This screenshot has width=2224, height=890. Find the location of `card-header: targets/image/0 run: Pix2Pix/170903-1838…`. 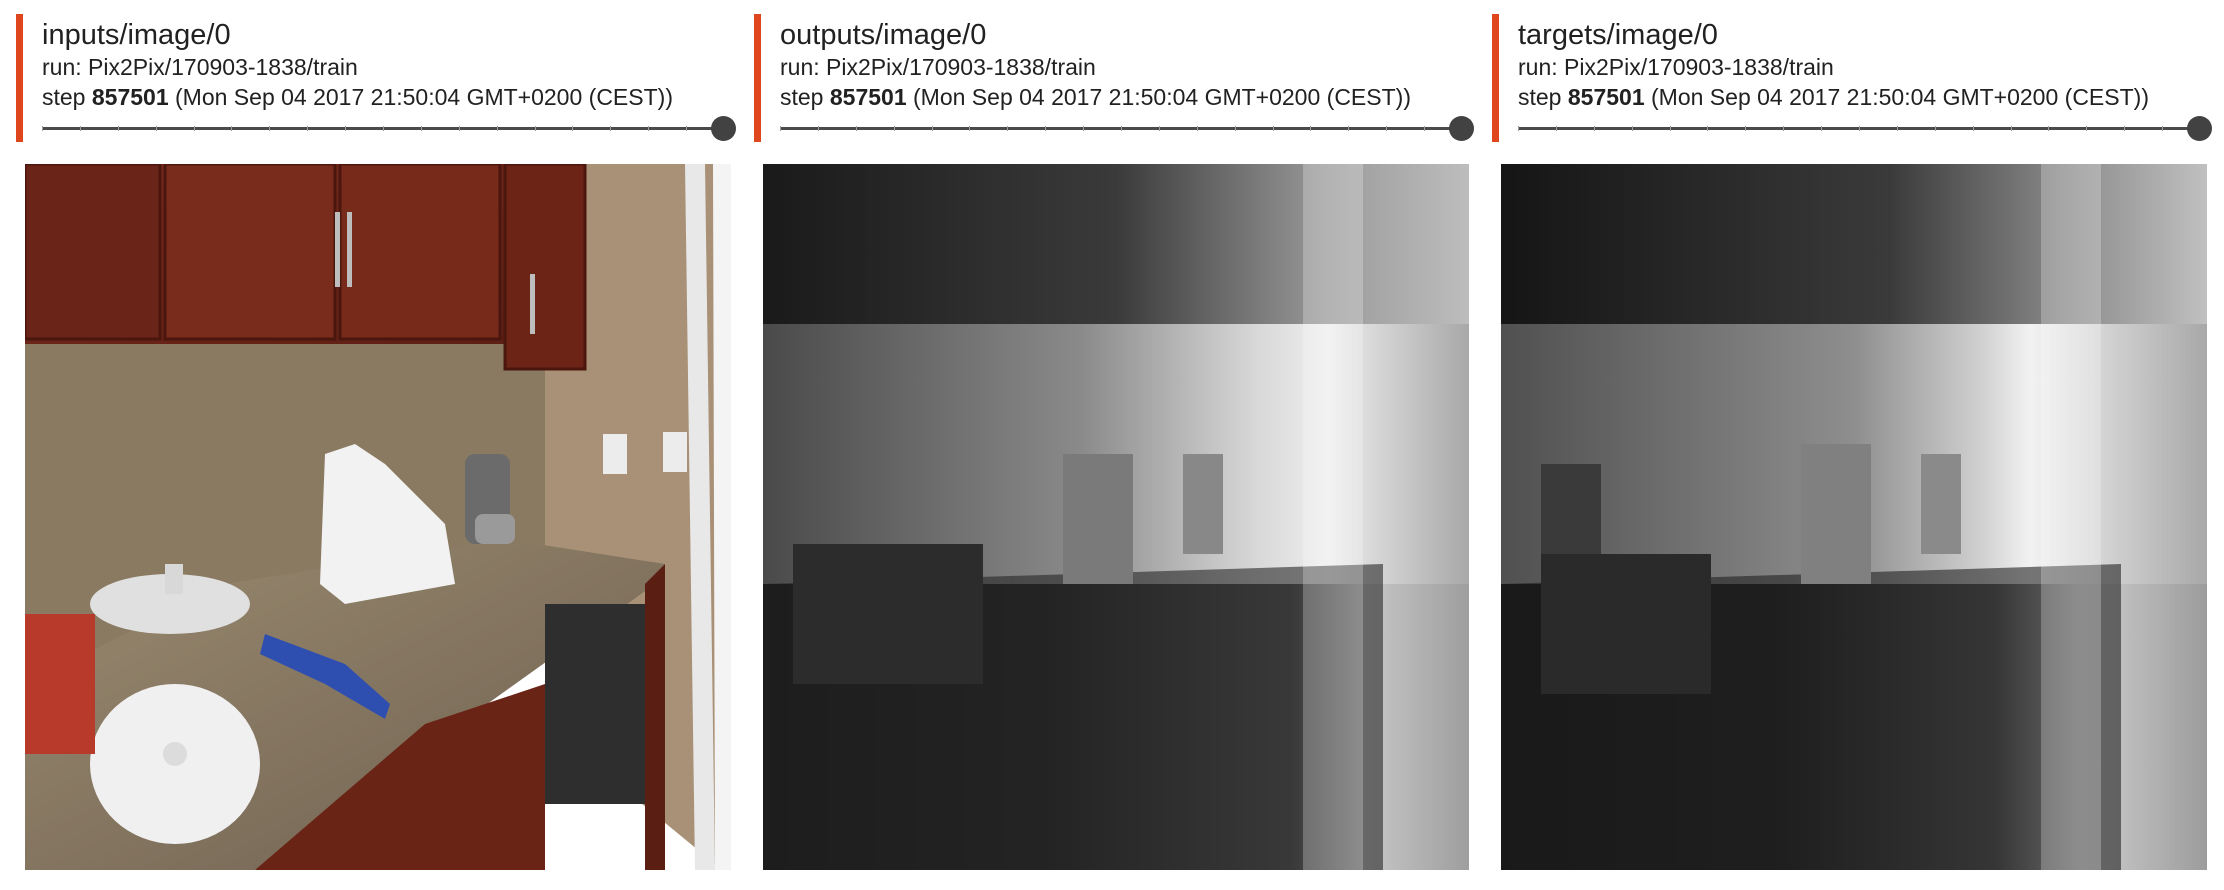

card-header: targets/image/0 run: Pix2Pix/170903-1838… is located at coordinates (1852, 78).